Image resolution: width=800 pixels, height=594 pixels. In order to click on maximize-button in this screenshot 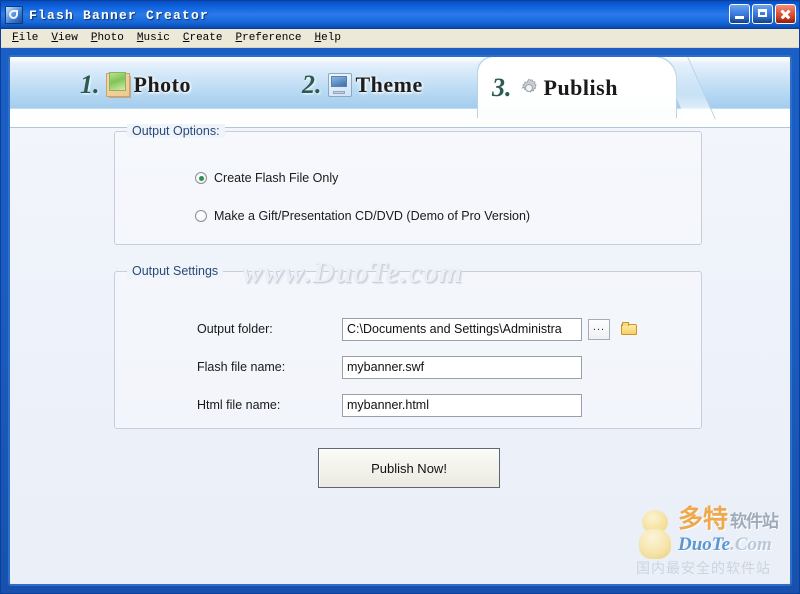, I will do `click(762, 14)`.